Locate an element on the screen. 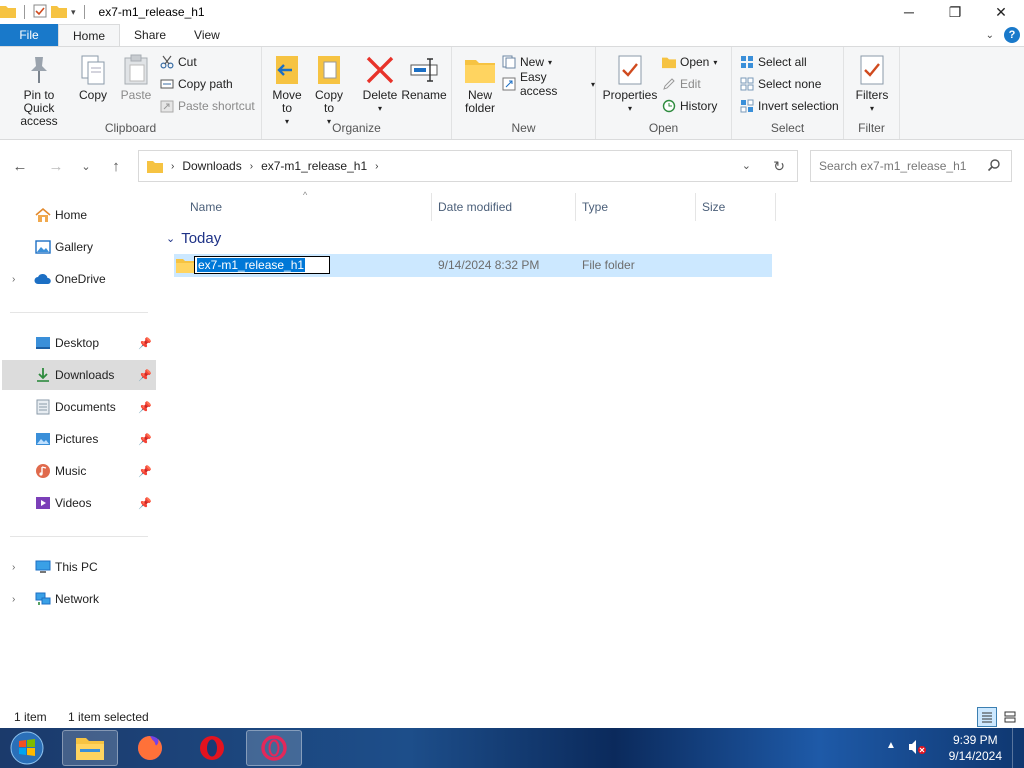  taskbar-opera-gx is located at coordinates (274, 748).